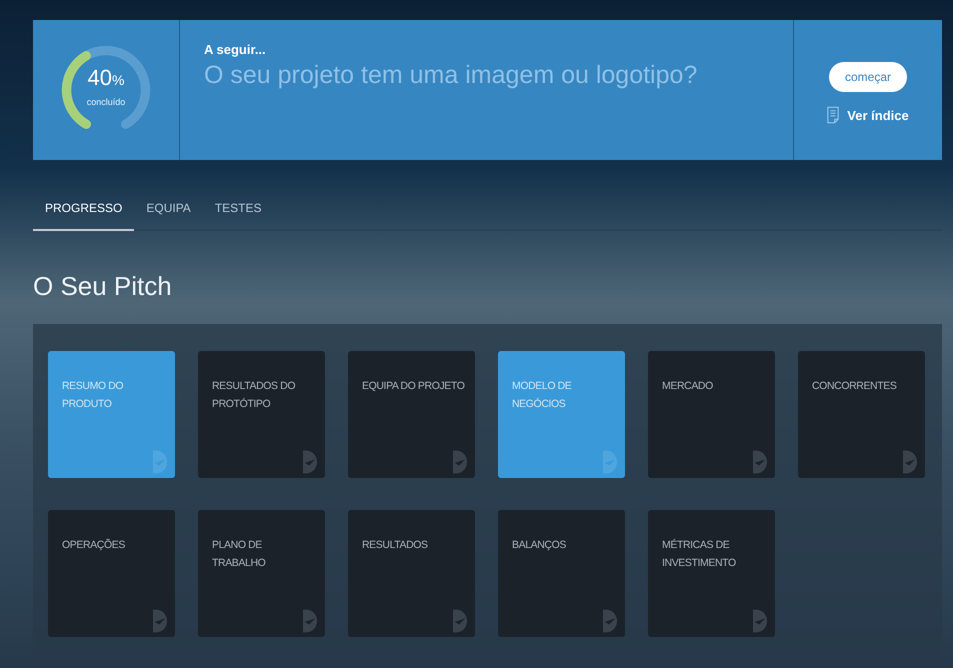 This screenshot has width=953, height=668. What do you see at coordinates (711, 414) in the screenshot?
I see `section-card: MERCADO` at bounding box center [711, 414].